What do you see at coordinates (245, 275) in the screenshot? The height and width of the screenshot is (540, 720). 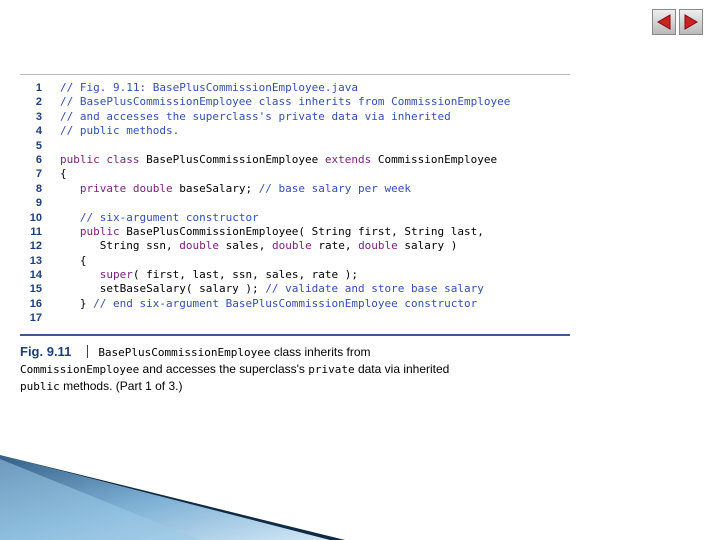 I see `code-token: ( first, last, ssn, sales, rate );` at bounding box center [245, 275].